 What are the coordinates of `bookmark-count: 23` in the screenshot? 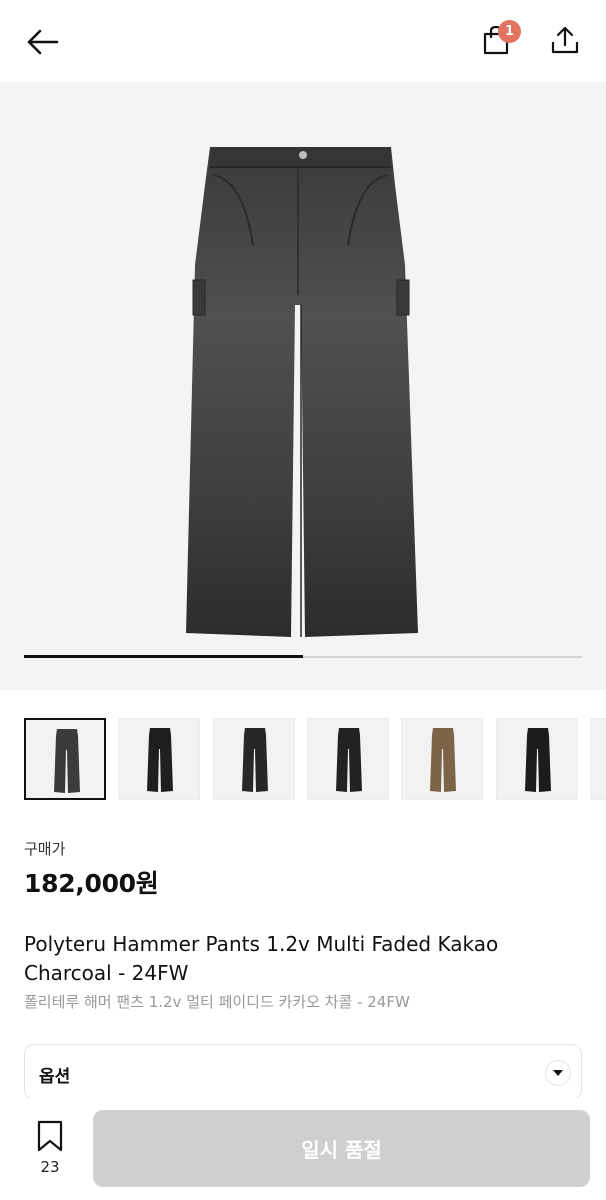 It's located at (50, 1167).